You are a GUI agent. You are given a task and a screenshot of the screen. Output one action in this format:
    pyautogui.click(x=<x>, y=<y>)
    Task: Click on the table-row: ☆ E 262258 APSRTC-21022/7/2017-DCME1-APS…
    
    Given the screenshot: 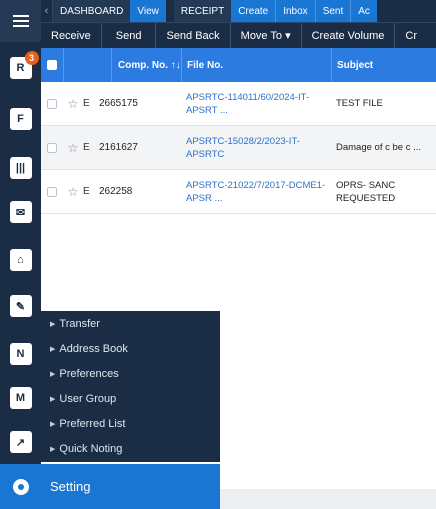 What is the action you would take?
    pyautogui.click(x=238, y=192)
    